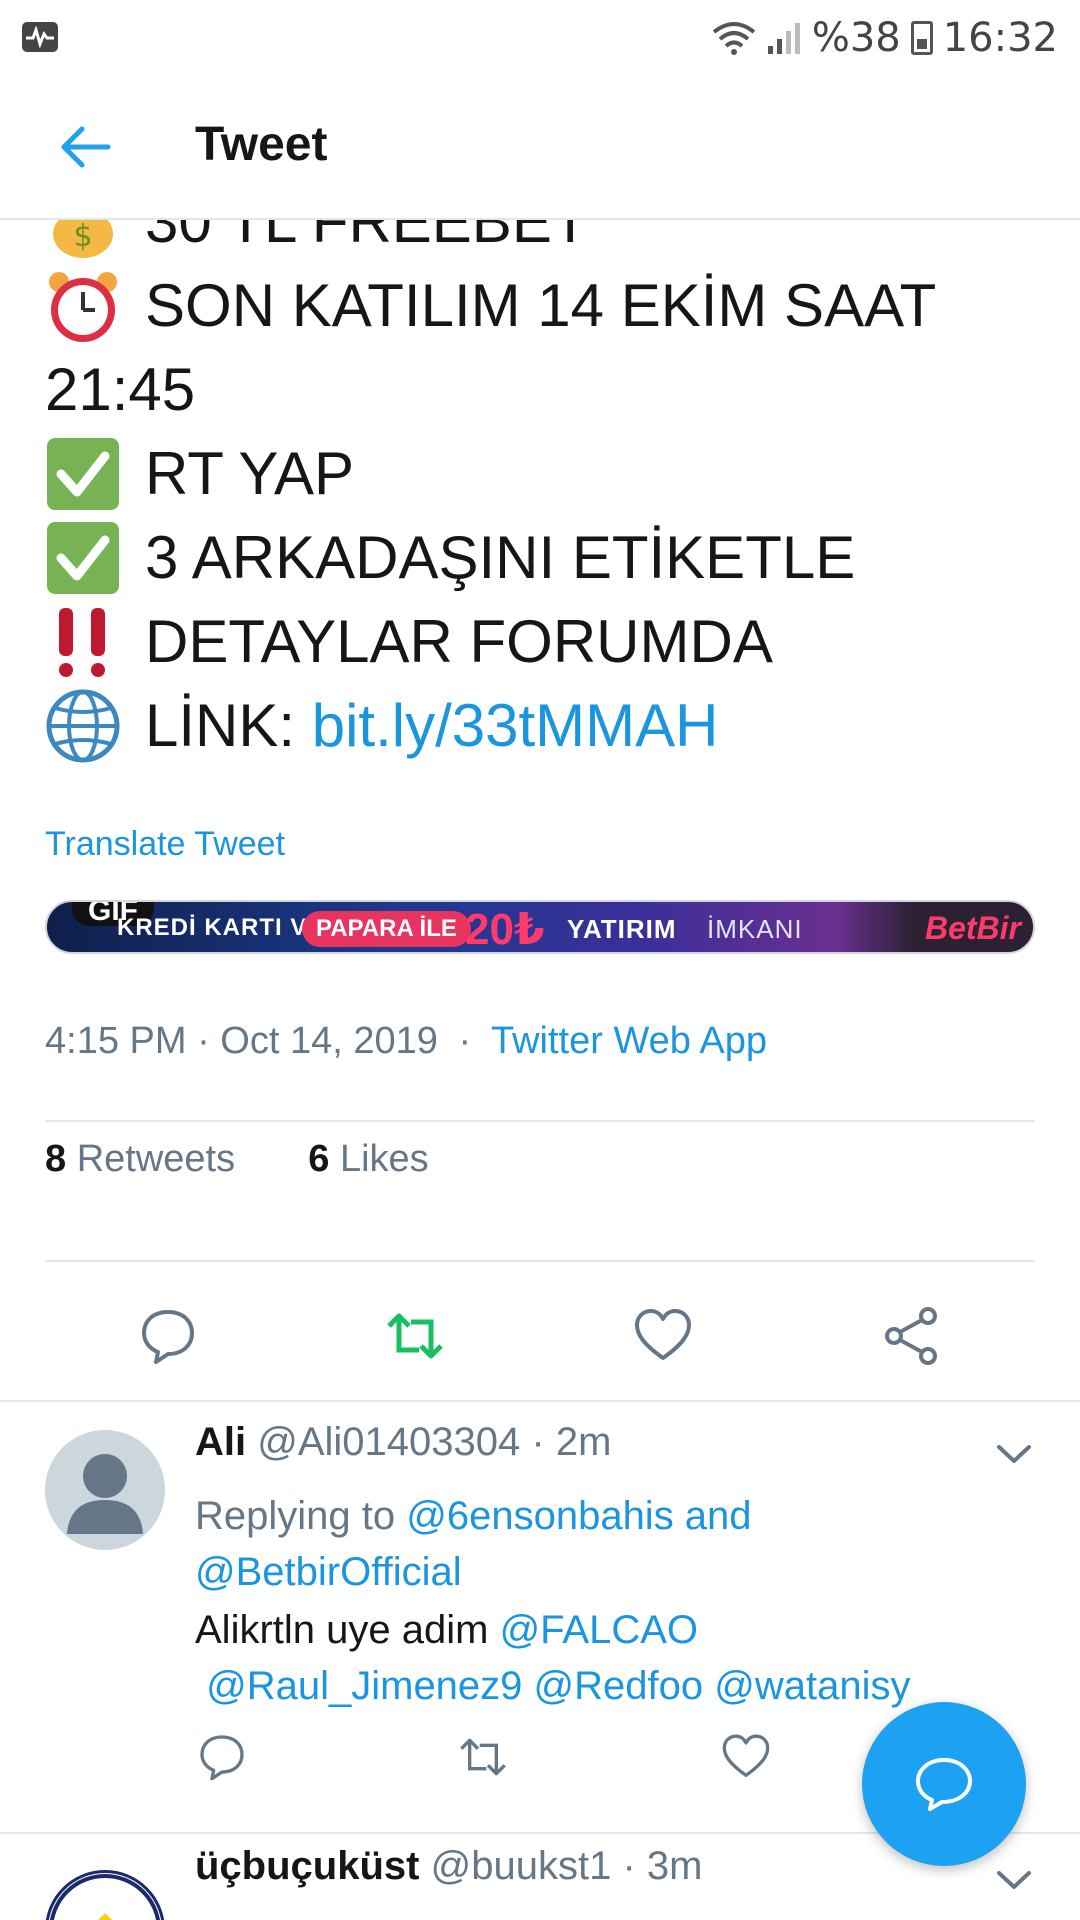 The width and height of the screenshot is (1080, 1920). Describe the element at coordinates (552, 1686) in the screenshot. I see `mention-link: @Raul_Jimenez9 @Redfoo @watanisy` at that location.